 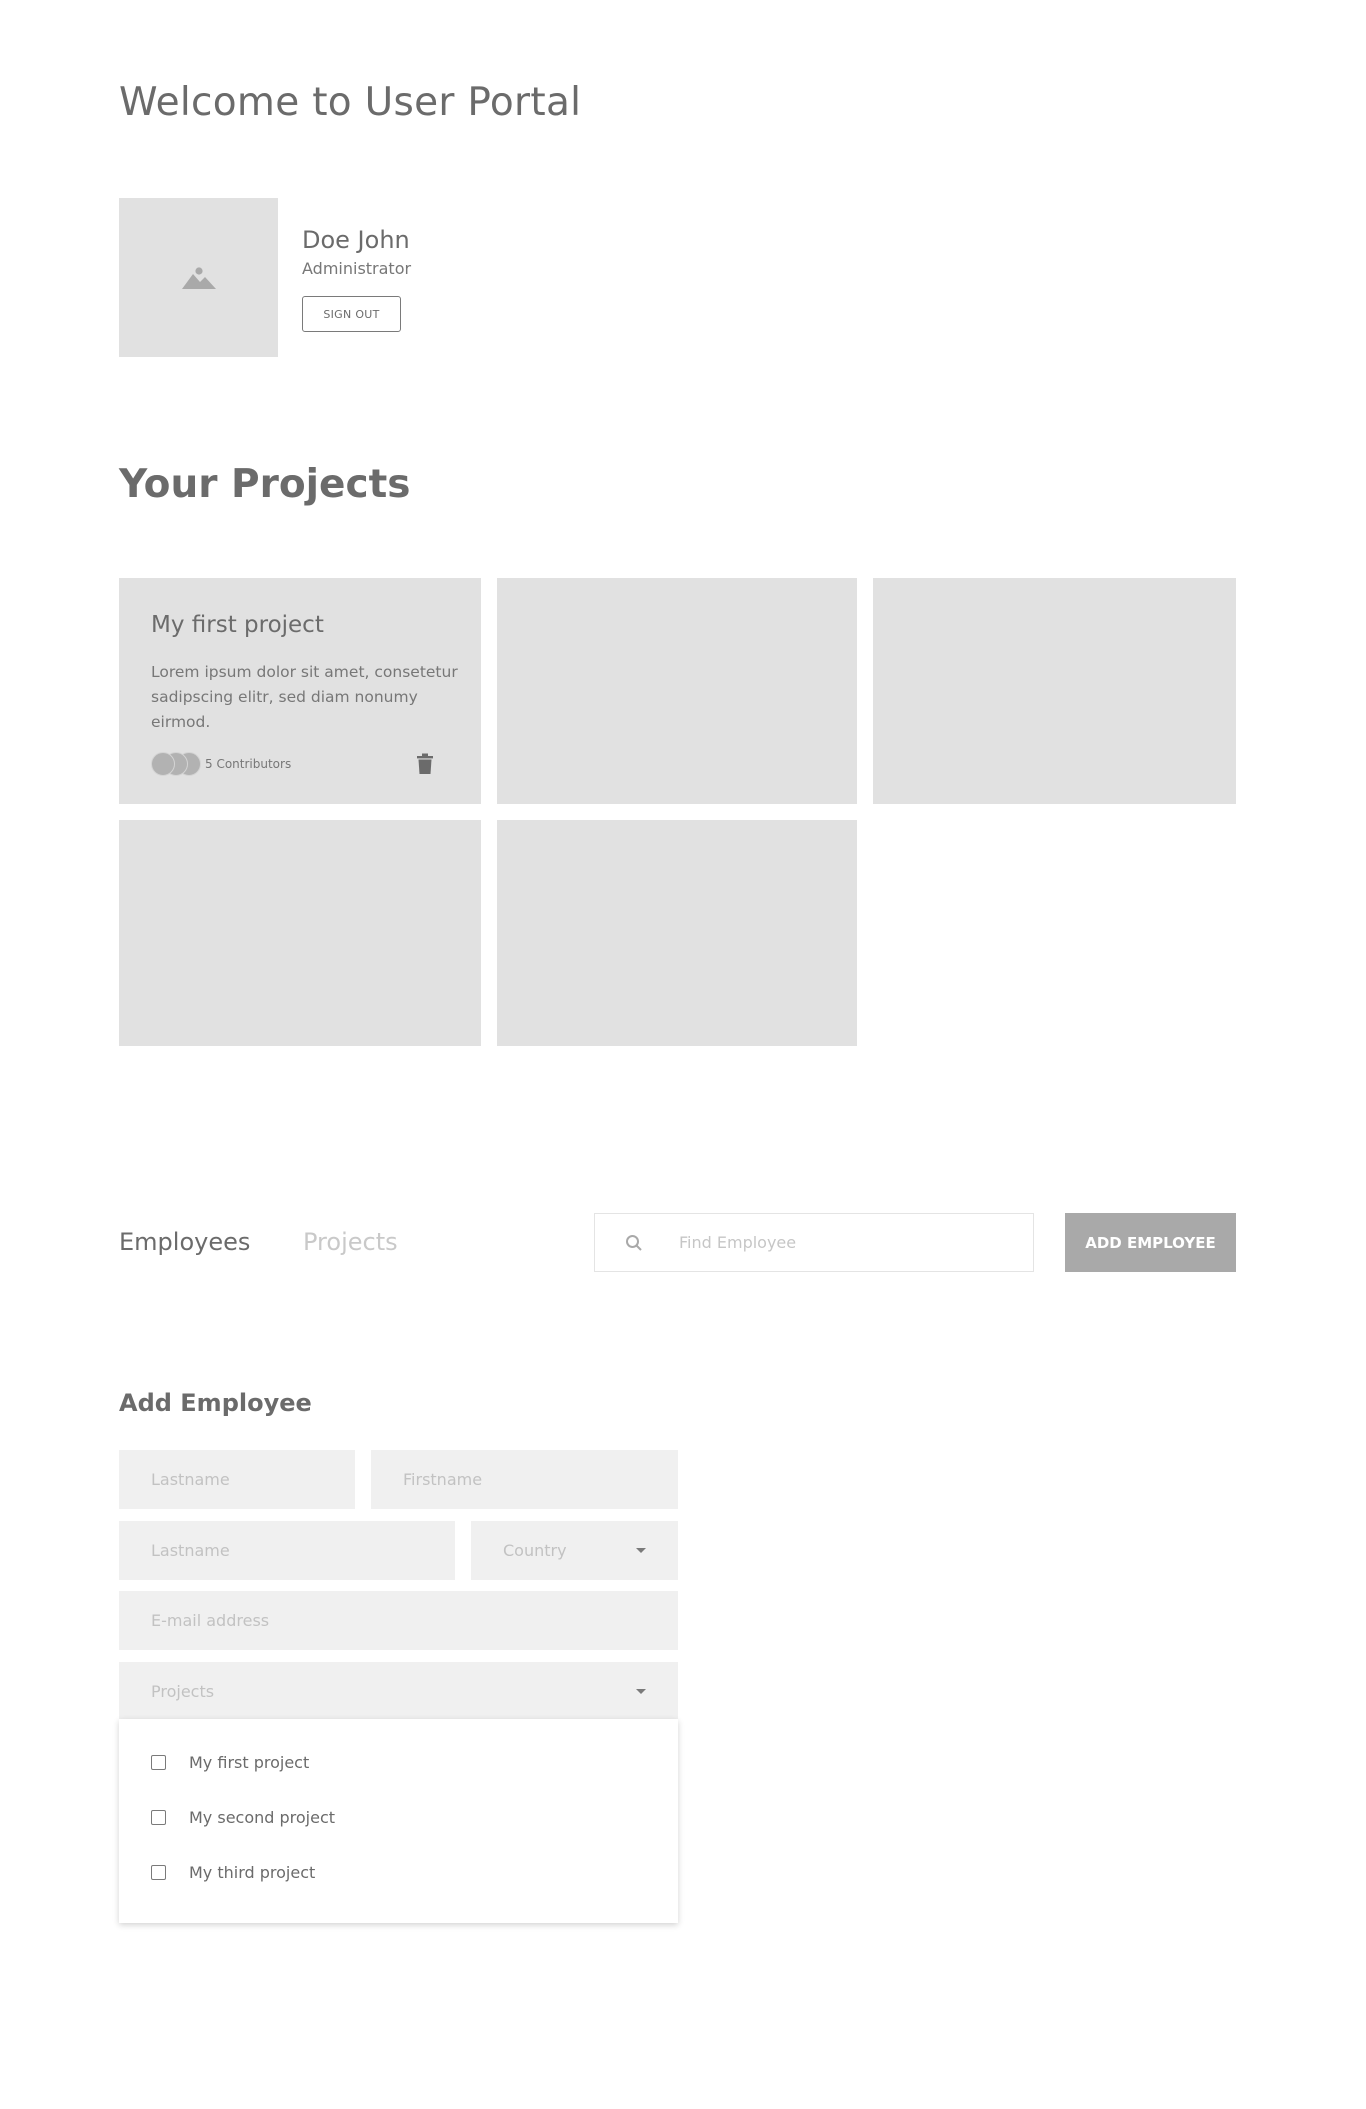 What do you see at coordinates (262, 1817) in the screenshot?
I see `project-option-label: My second project` at bounding box center [262, 1817].